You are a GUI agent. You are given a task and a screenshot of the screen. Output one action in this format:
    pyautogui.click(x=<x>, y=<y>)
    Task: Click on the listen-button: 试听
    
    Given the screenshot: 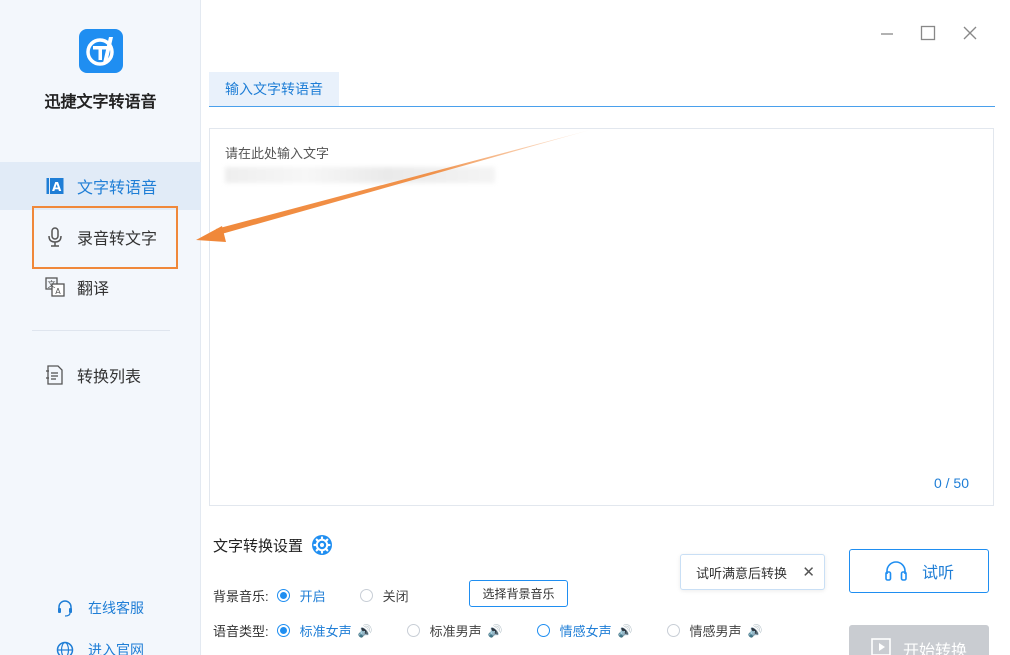 What is the action you would take?
    pyautogui.click(x=919, y=571)
    